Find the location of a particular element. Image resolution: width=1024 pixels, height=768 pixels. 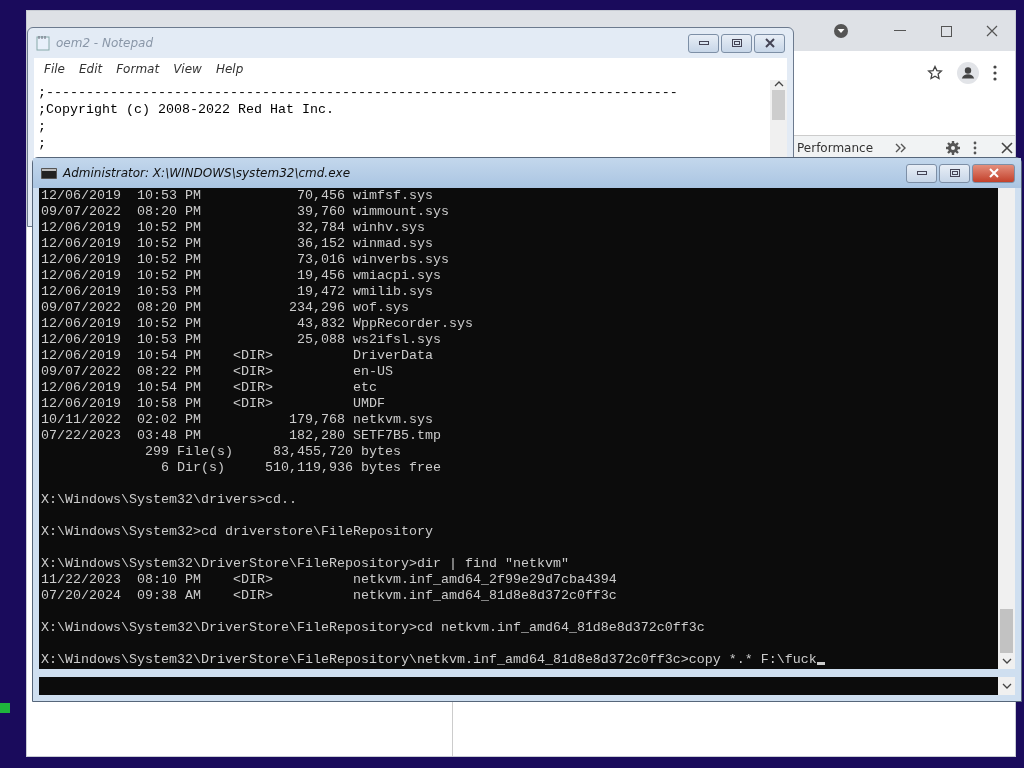

notepad-icon is located at coordinates (43, 43).